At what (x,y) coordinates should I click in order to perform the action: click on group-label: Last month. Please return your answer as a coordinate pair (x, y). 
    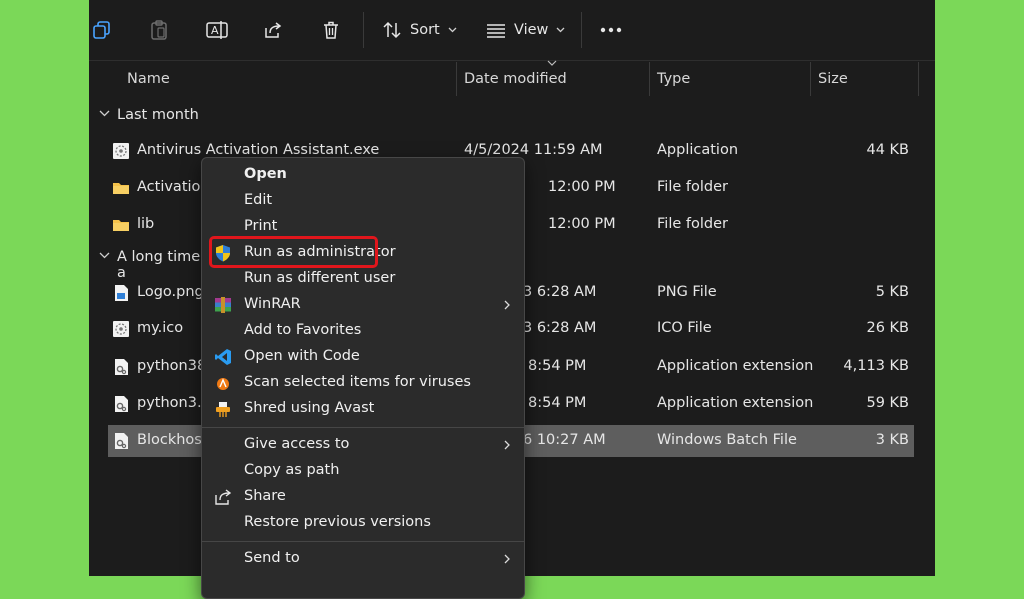
    Looking at the image, I should click on (158, 115).